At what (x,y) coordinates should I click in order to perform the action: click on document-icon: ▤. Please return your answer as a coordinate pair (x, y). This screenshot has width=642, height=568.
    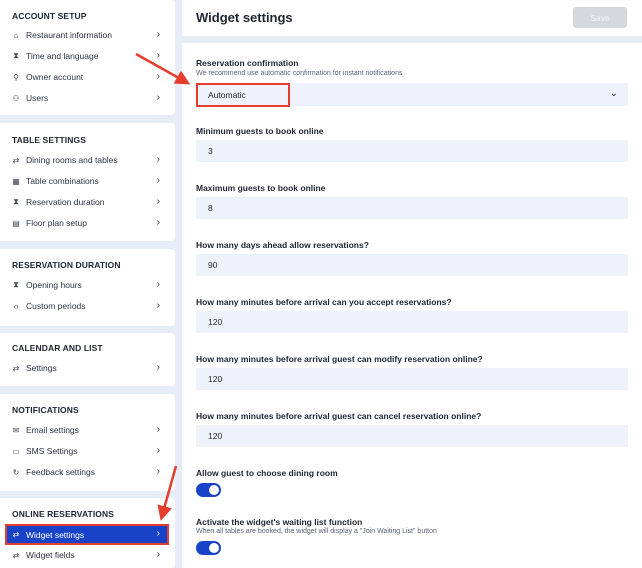
    Looking at the image, I should click on (16, 223).